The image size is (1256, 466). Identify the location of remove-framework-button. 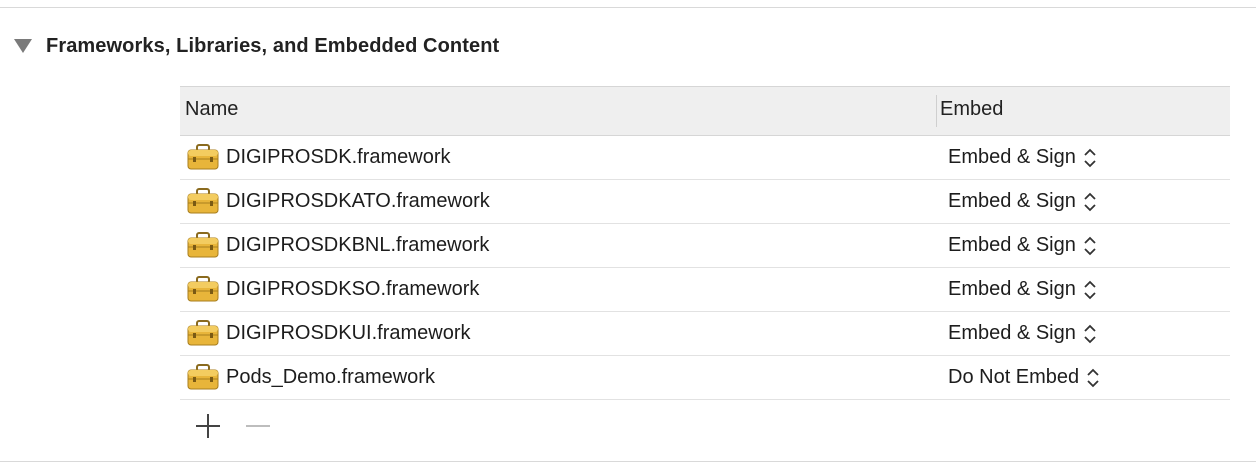
(258, 426).